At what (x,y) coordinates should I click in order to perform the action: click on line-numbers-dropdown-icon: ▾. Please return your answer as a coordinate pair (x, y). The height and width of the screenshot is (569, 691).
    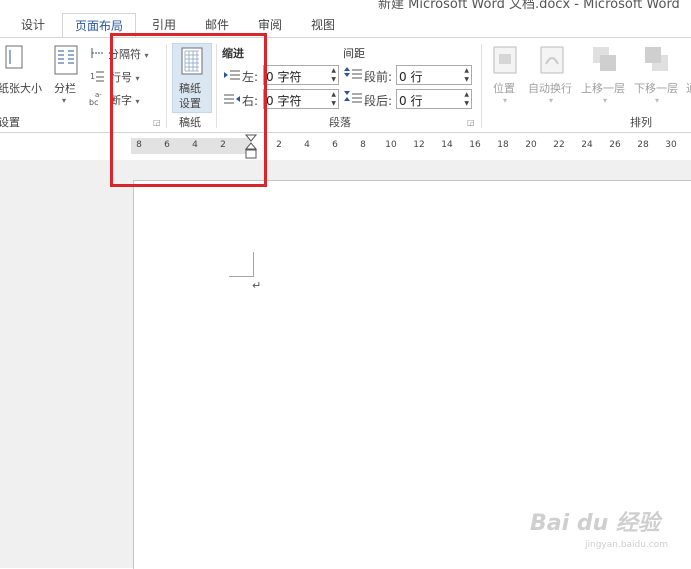
    Looking at the image, I should click on (137, 78).